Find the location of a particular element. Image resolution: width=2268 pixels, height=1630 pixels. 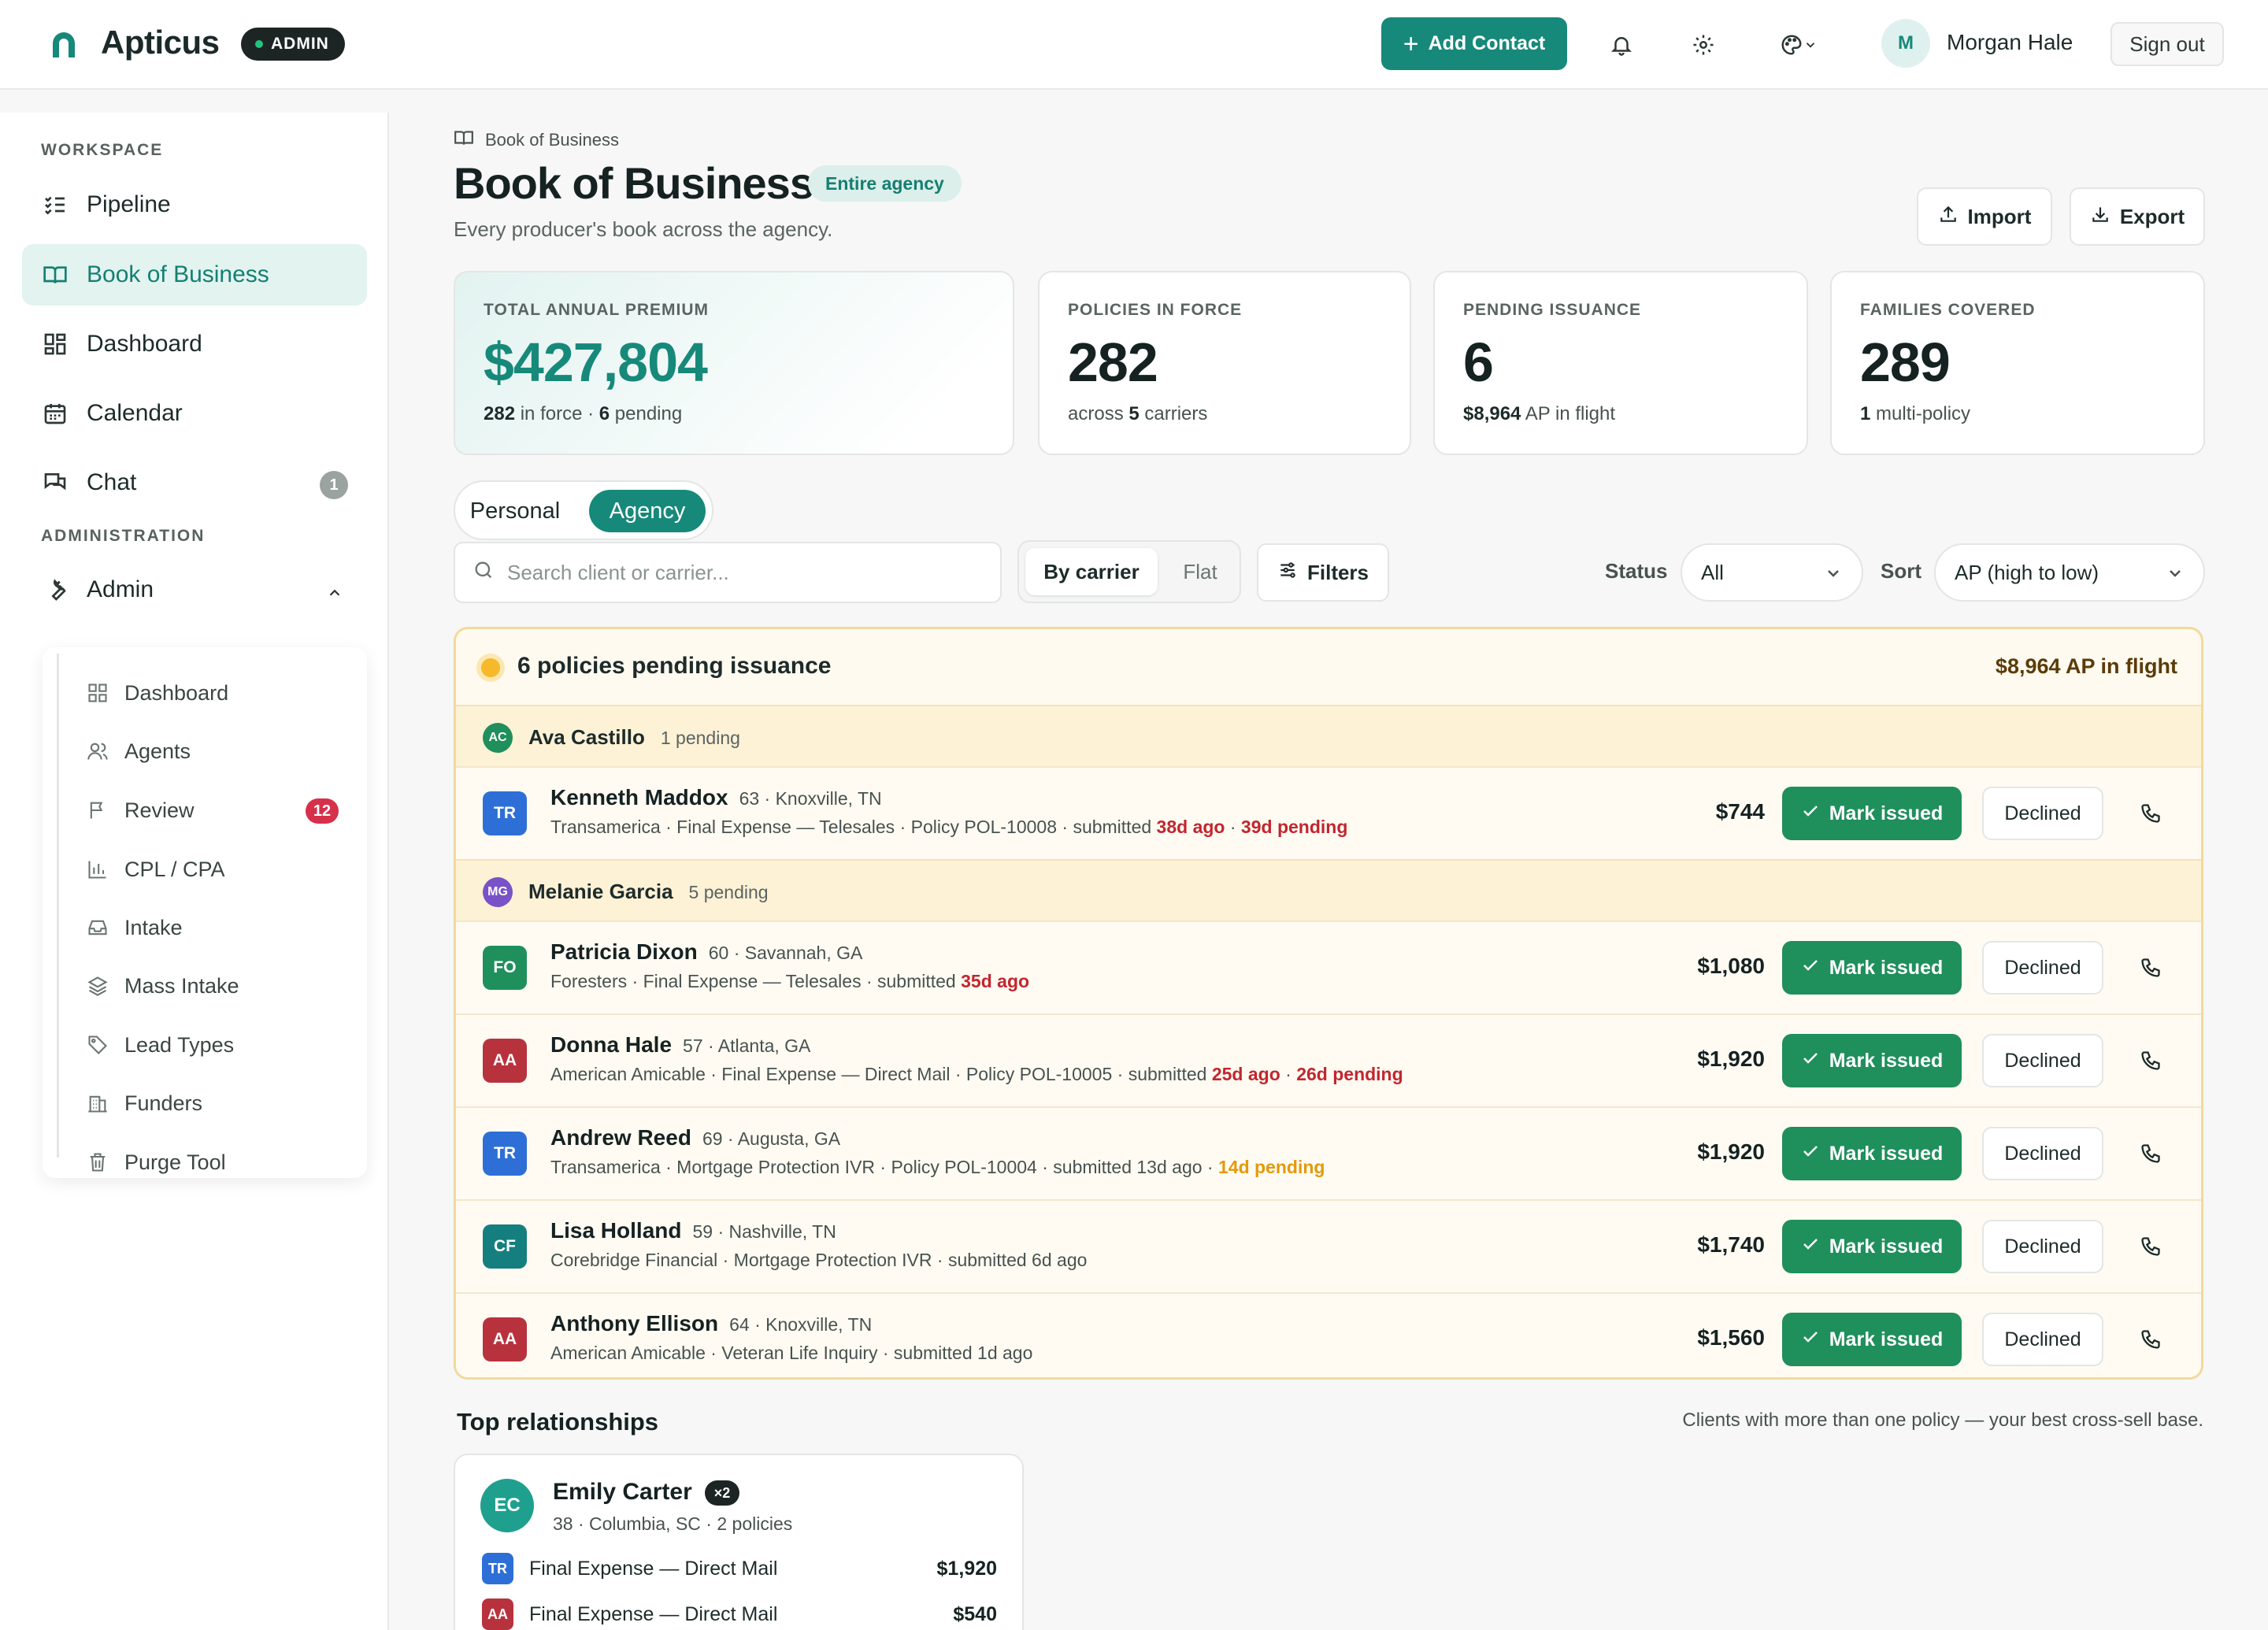

policy-product: Final Expense — Direct Mail is located at coordinates (653, 1568).